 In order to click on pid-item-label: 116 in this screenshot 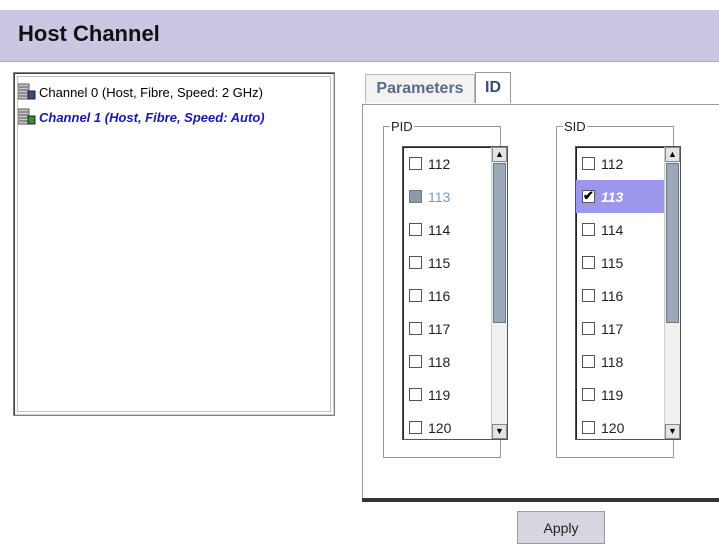, I will do `click(439, 295)`.